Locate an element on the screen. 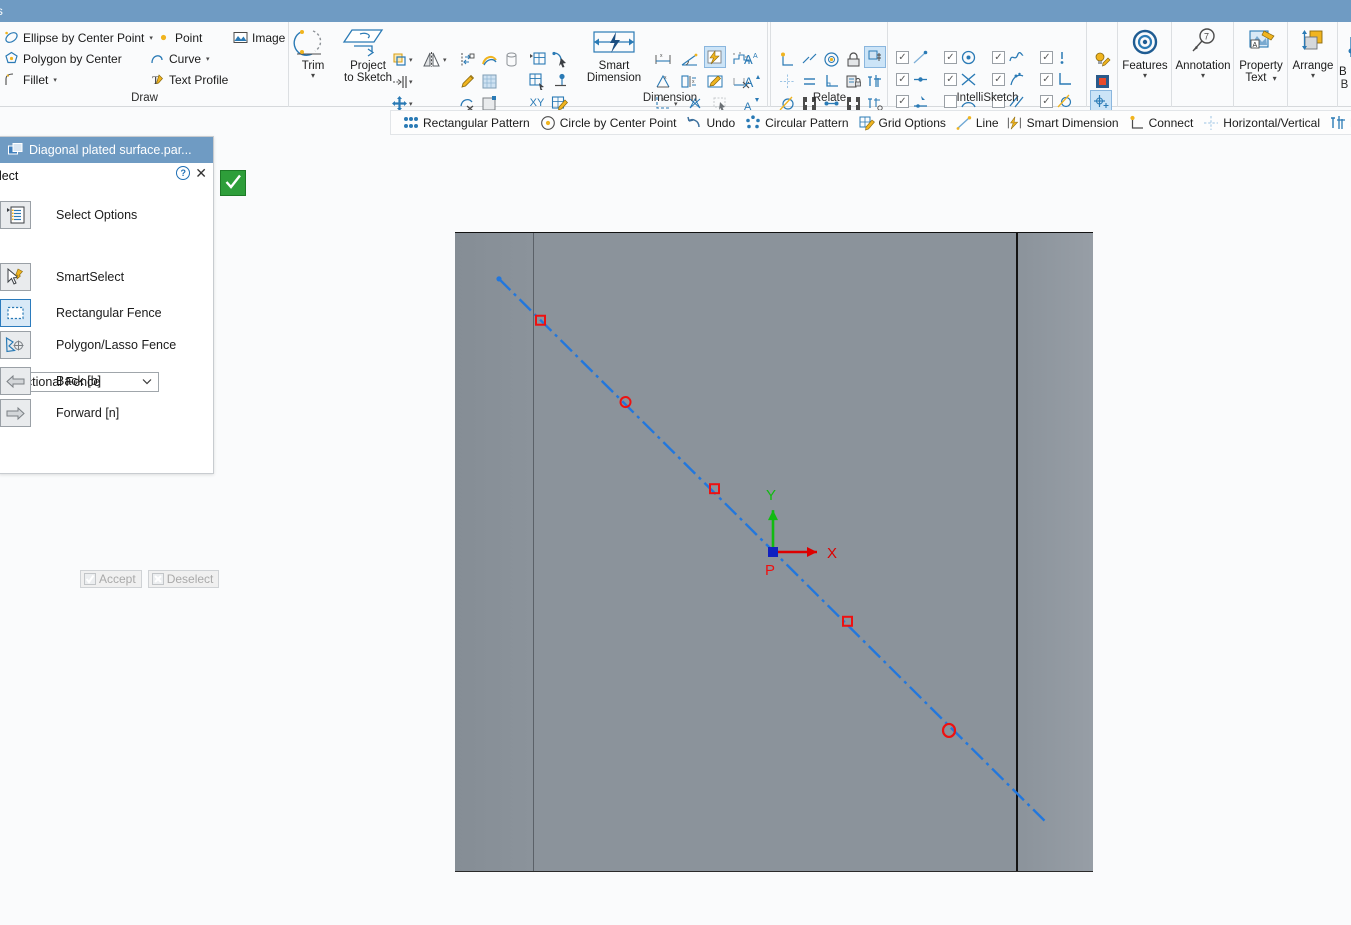 The height and width of the screenshot is (925, 1351). panel-row-back: Back [b] is located at coordinates (50, 381).